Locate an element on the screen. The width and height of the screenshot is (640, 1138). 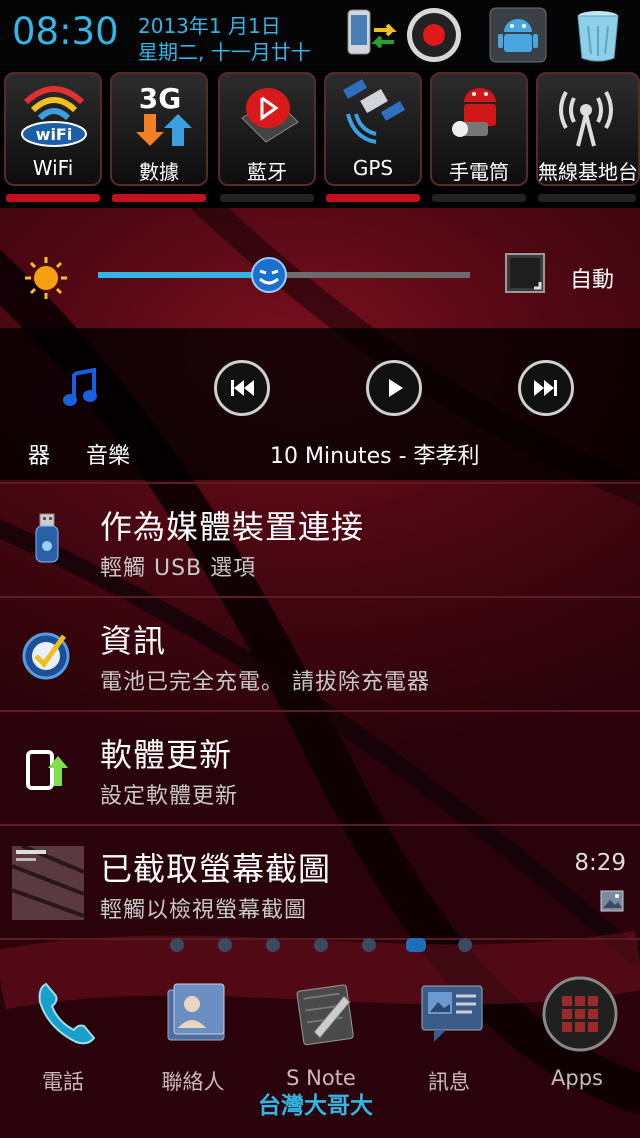
music-track-title: 10 Minutes - 李孝利 is located at coordinates (375, 456).